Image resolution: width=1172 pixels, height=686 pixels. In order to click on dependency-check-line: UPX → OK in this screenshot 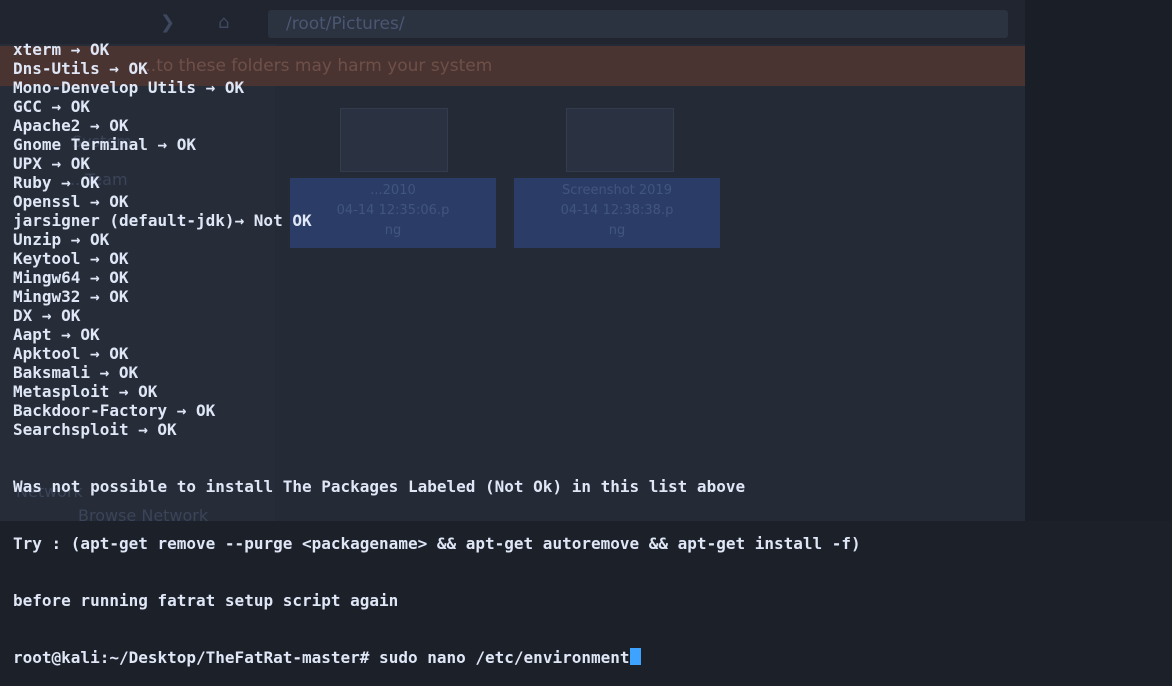, I will do `click(588, 163)`.